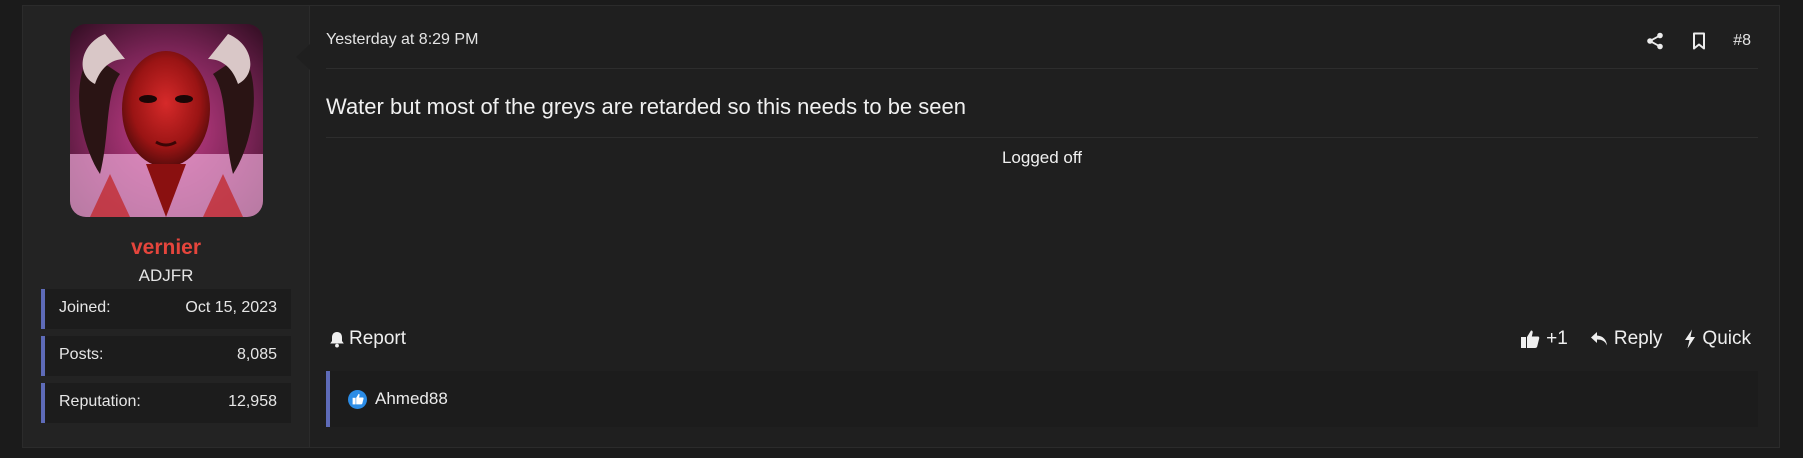  I want to click on post-signature: Logged off, so click(1042, 157).